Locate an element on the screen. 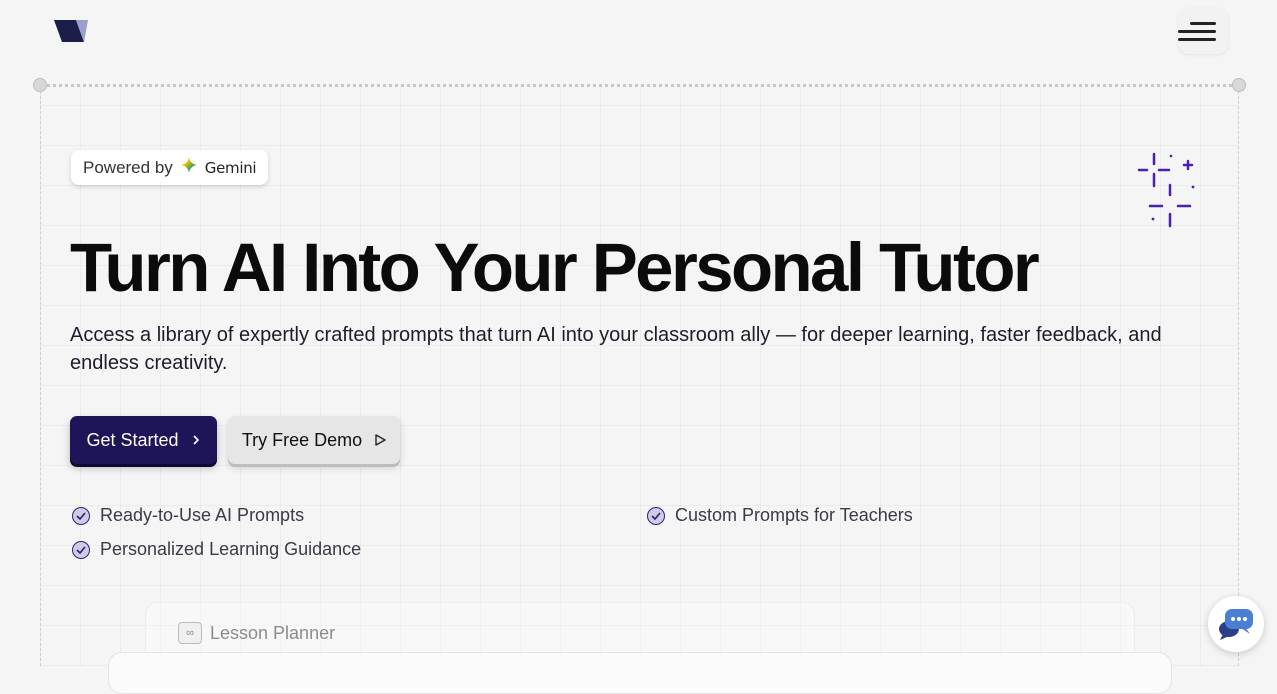 This screenshot has width=1277, height=694. play-icon is located at coordinates (380, 440).